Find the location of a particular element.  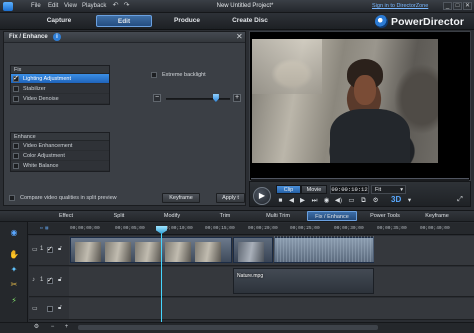

lighting-adjustment-checkbox is located at coordinates (16, 79).